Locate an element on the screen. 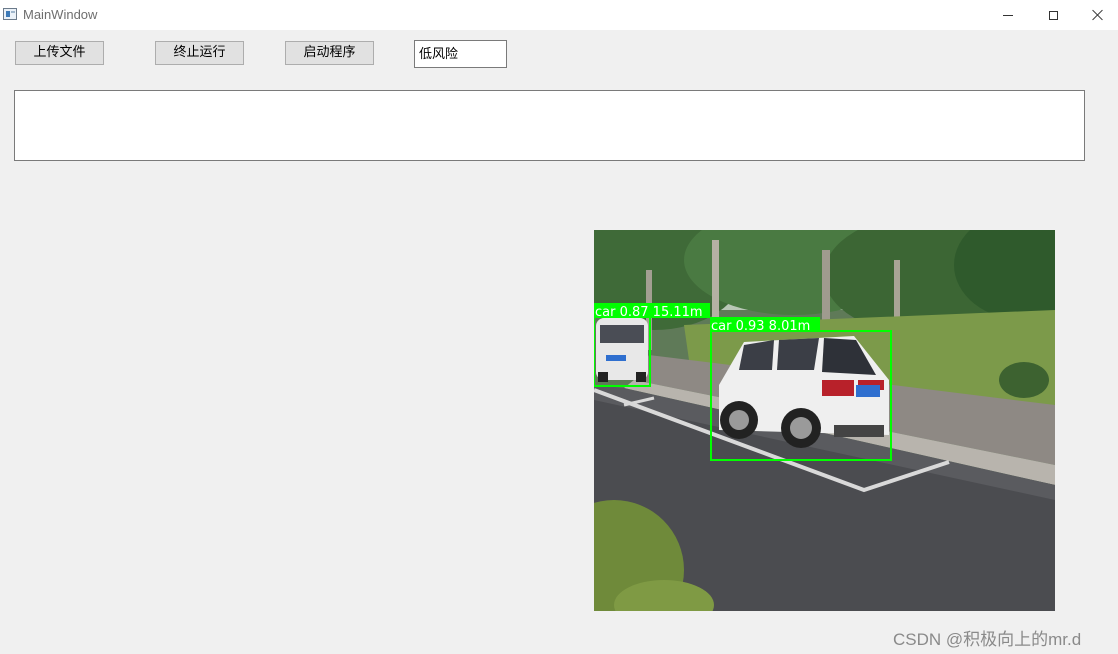 The width and height of the screenshot is (1118, 654). detection-label-car-near: car 0.93 8.01m is located at coordinates (760, 326).